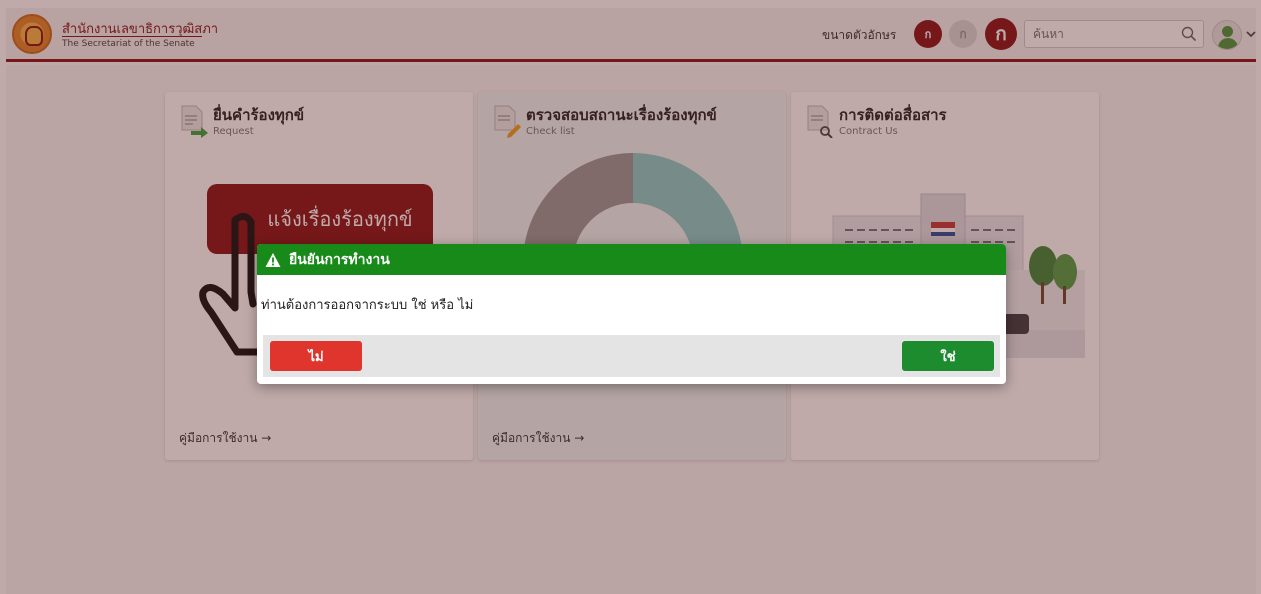 The height and width of the screenshot is (594, 1261). What do you see at coordinates (948, 356) in the screenshot?
I see `confirm-button: ใช่` at bounding box center [948, 356].